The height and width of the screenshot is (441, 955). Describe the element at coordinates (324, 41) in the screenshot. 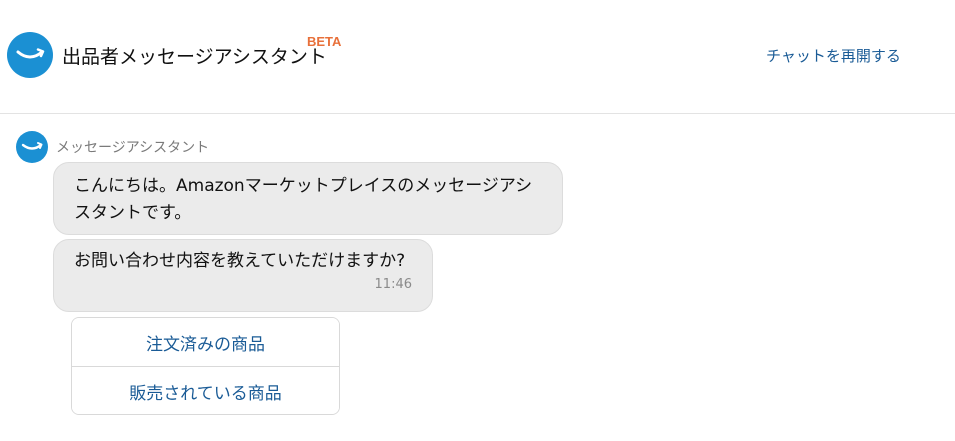

I see `beta-badge: BETA` at that location.